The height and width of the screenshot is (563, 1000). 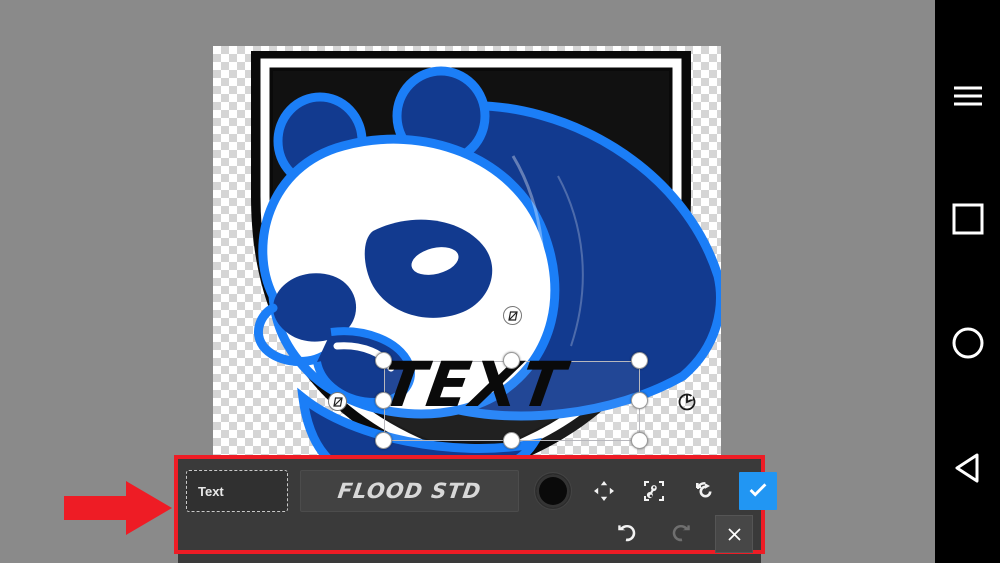 I want to click on toolbar-primary-row: Text FLOOD STD, so click(x=481, y=491).